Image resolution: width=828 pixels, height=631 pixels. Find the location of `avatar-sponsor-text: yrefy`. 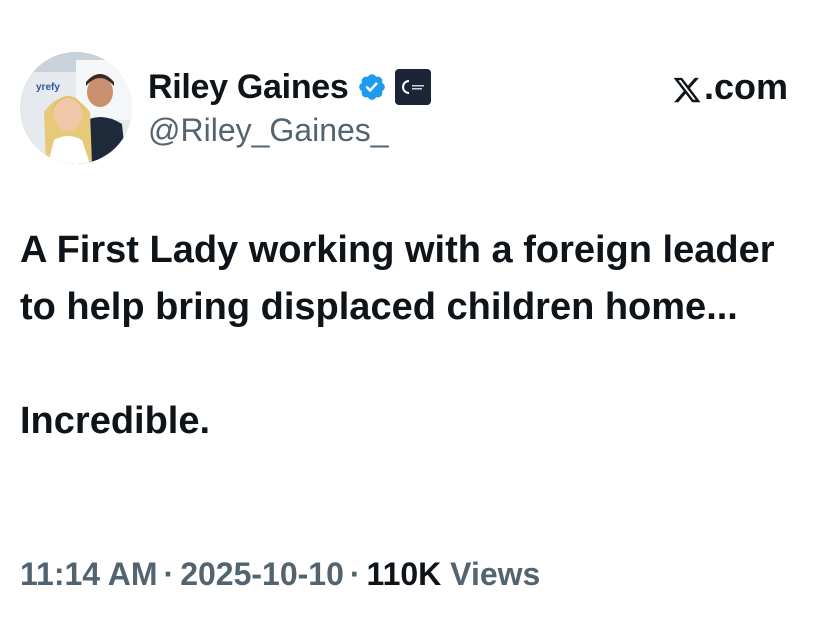

avatar-sponsor-text: yrefy is located at coordinates (48, 87).